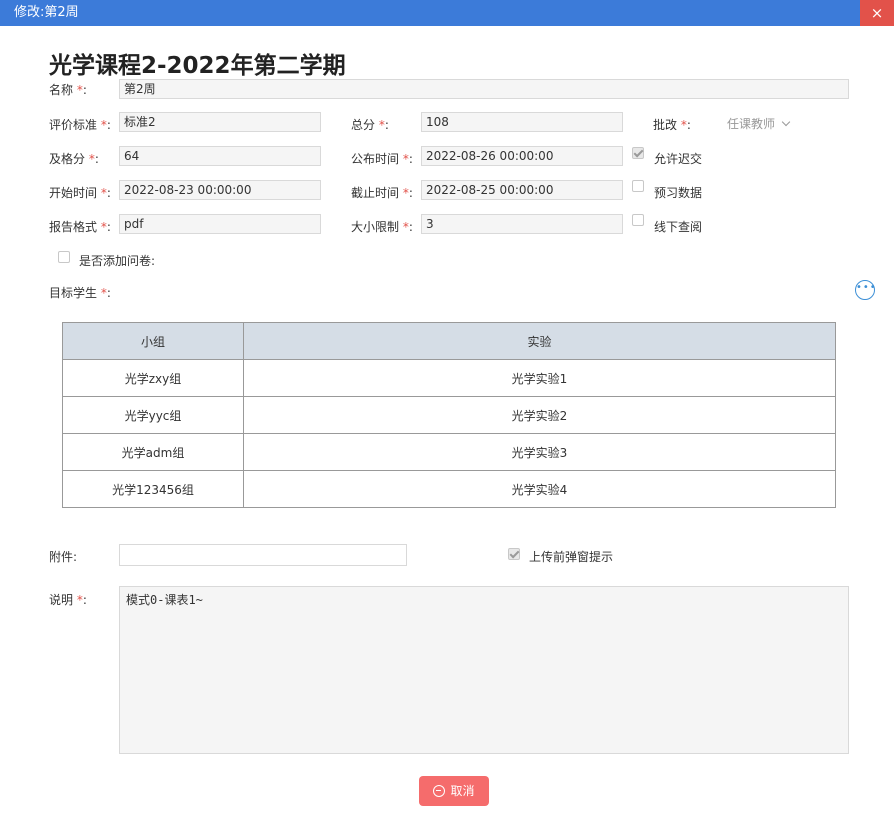 This screenshot has width=894, height=813. I want to click on table-row: 光学adm组 光学实验3, so click(449, 452).